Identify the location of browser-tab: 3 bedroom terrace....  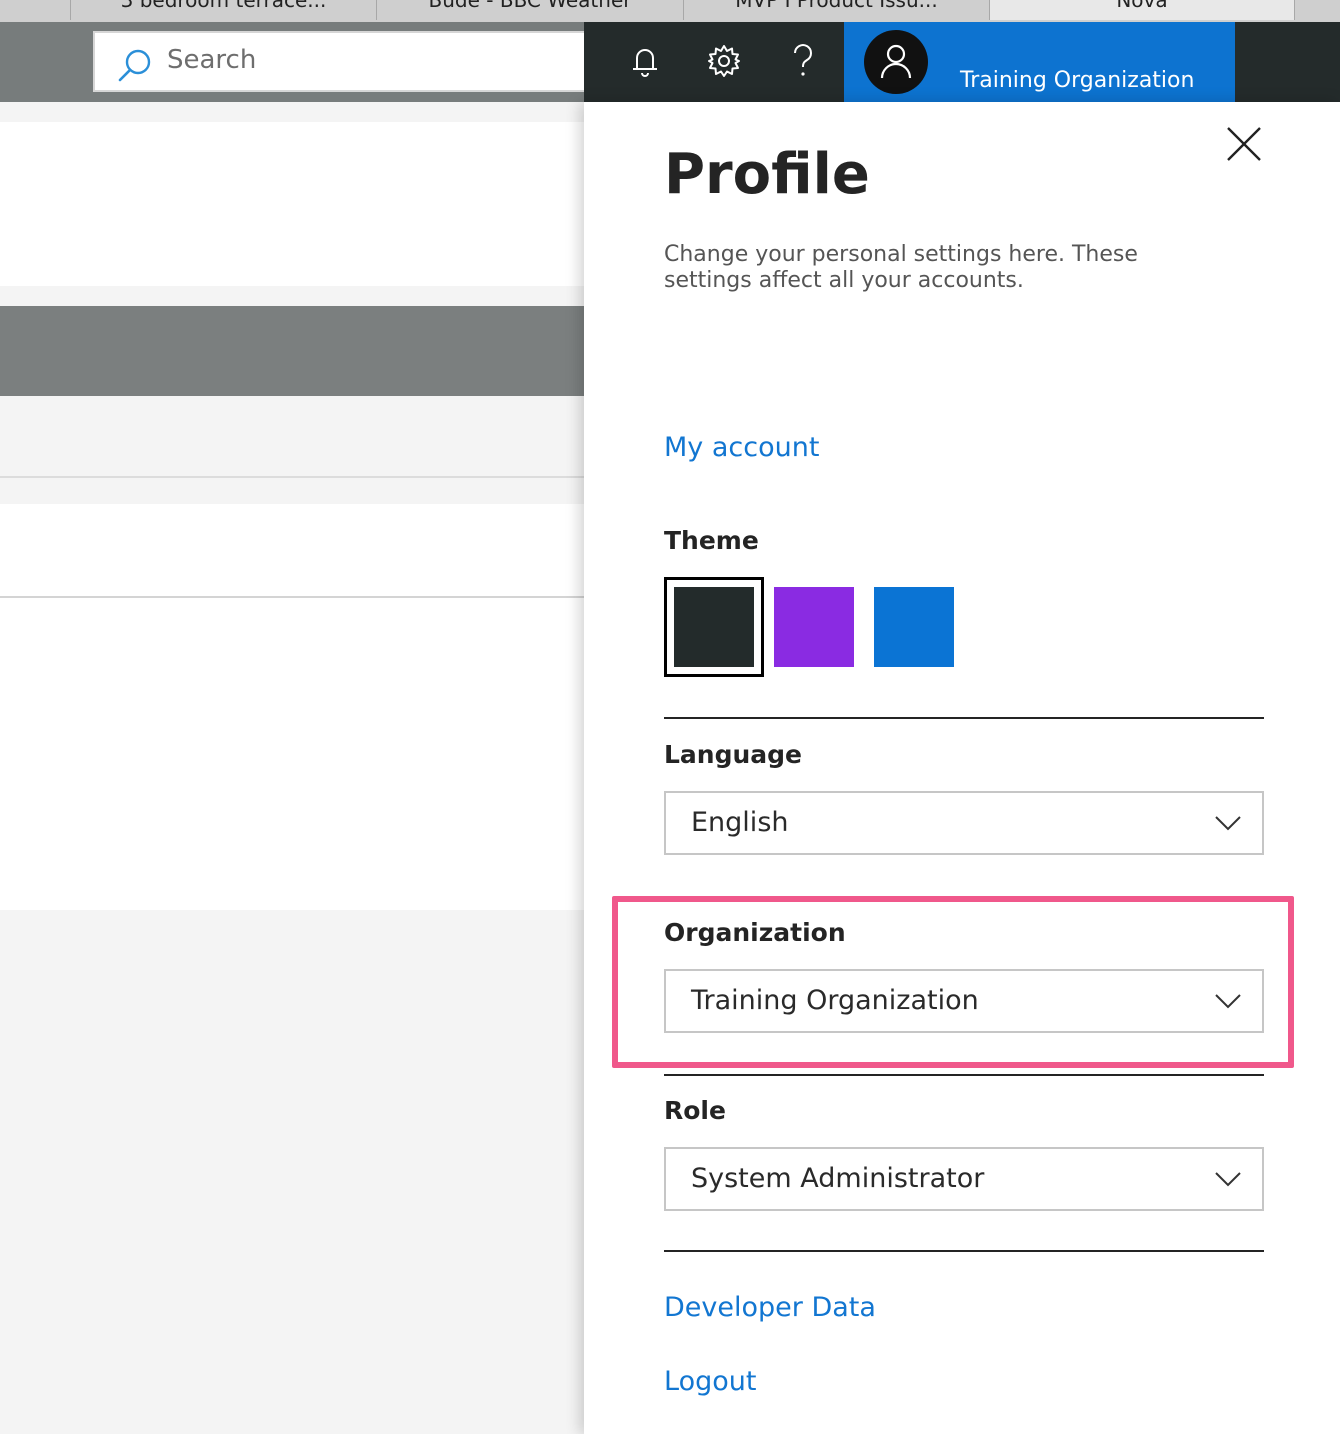
(223, 10).